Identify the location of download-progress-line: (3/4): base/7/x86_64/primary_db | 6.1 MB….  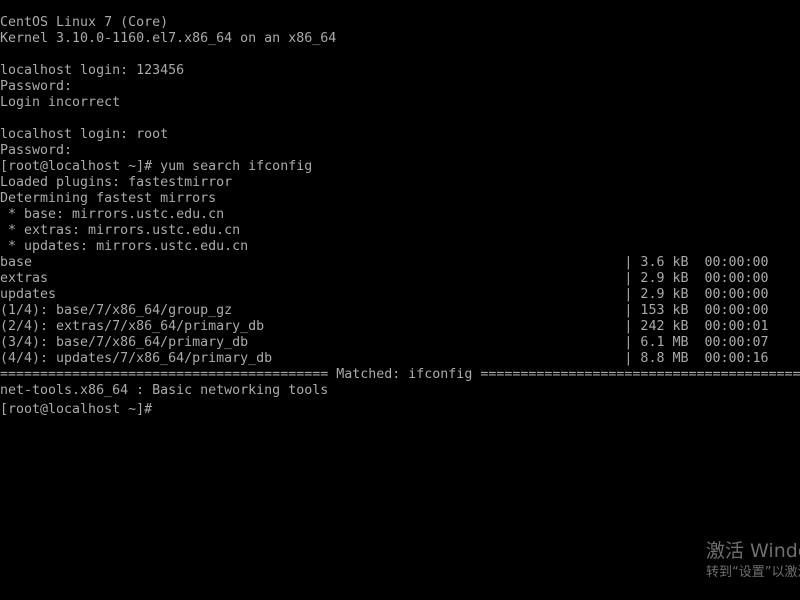
(384, 342).